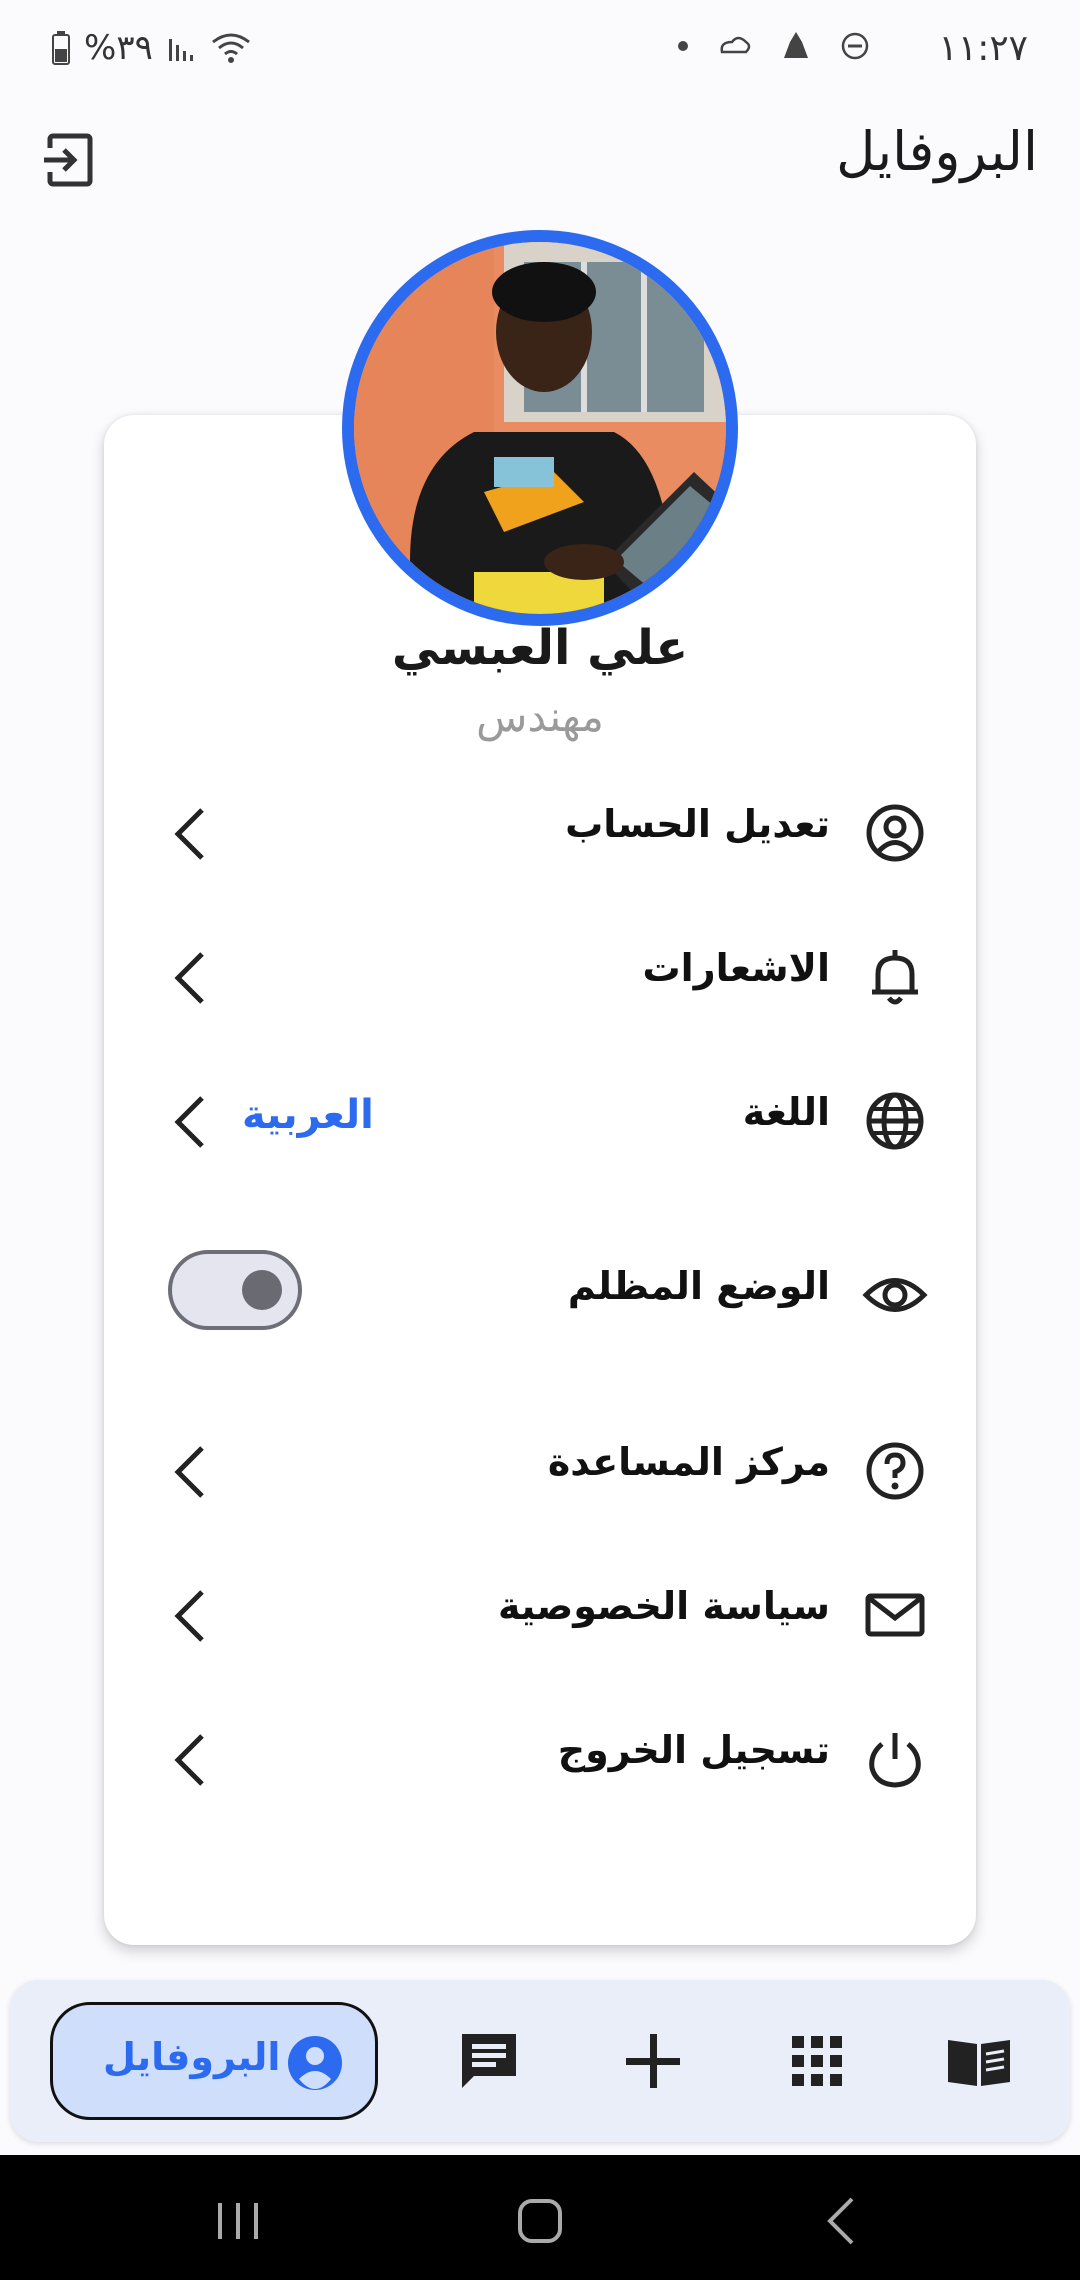 This screenshot has height=2280, width=1080. Describe the element at coordinates (663, 1606) in the screenshot. I see `menu-item-label: سياسة الخصوصية` at that location.